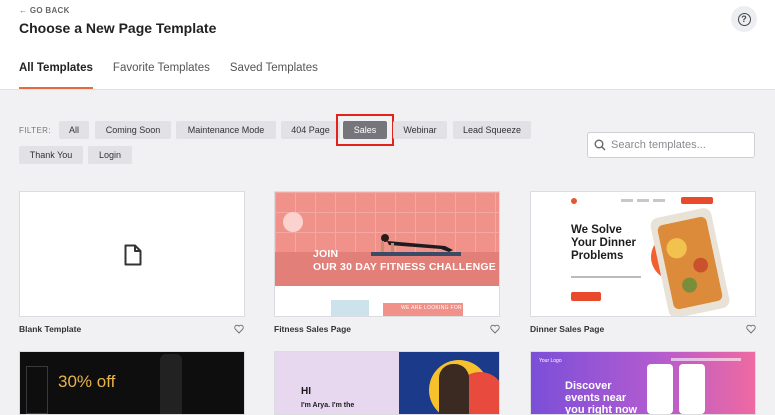 This screenshot has height=415, width=775. I want to click on filter-chip-404-page: 404 Page, so click(310, 130).